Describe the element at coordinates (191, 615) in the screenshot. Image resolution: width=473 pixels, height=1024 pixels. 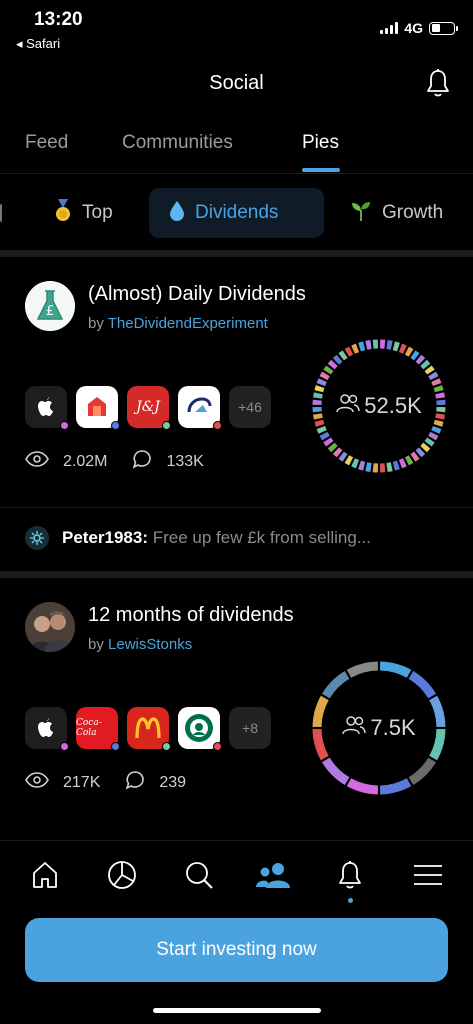
I see `pie-title: 12 months of dividends` at that location.